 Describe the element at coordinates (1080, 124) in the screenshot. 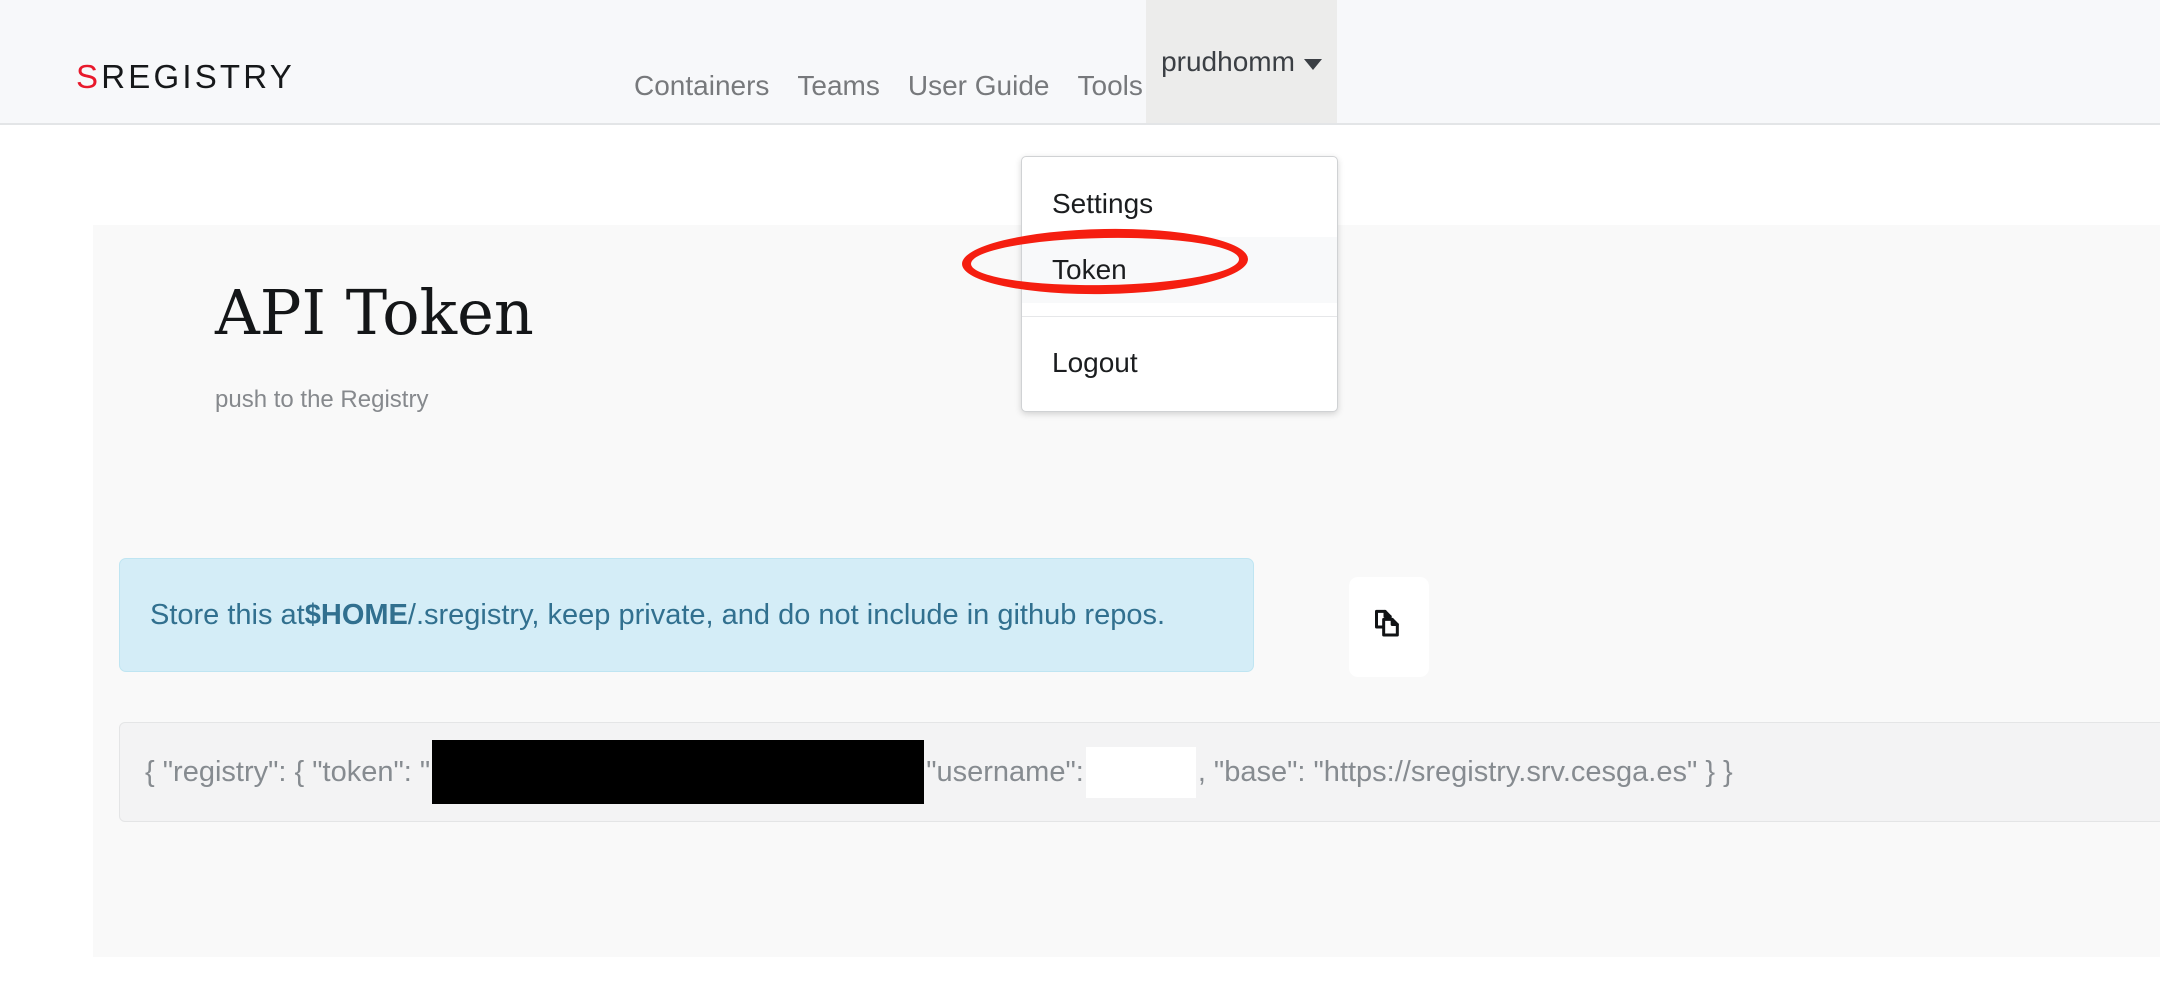

I see `navbar-divider` at that location.